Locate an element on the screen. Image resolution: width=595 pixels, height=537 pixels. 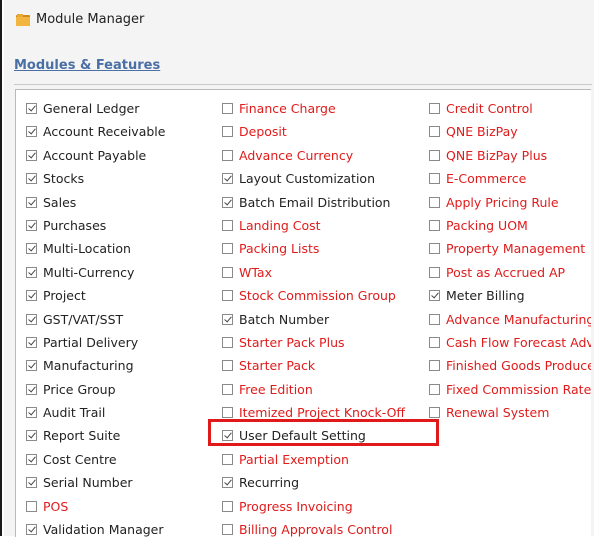
module-option: Audit Trail is located at coordinates (95, 416).